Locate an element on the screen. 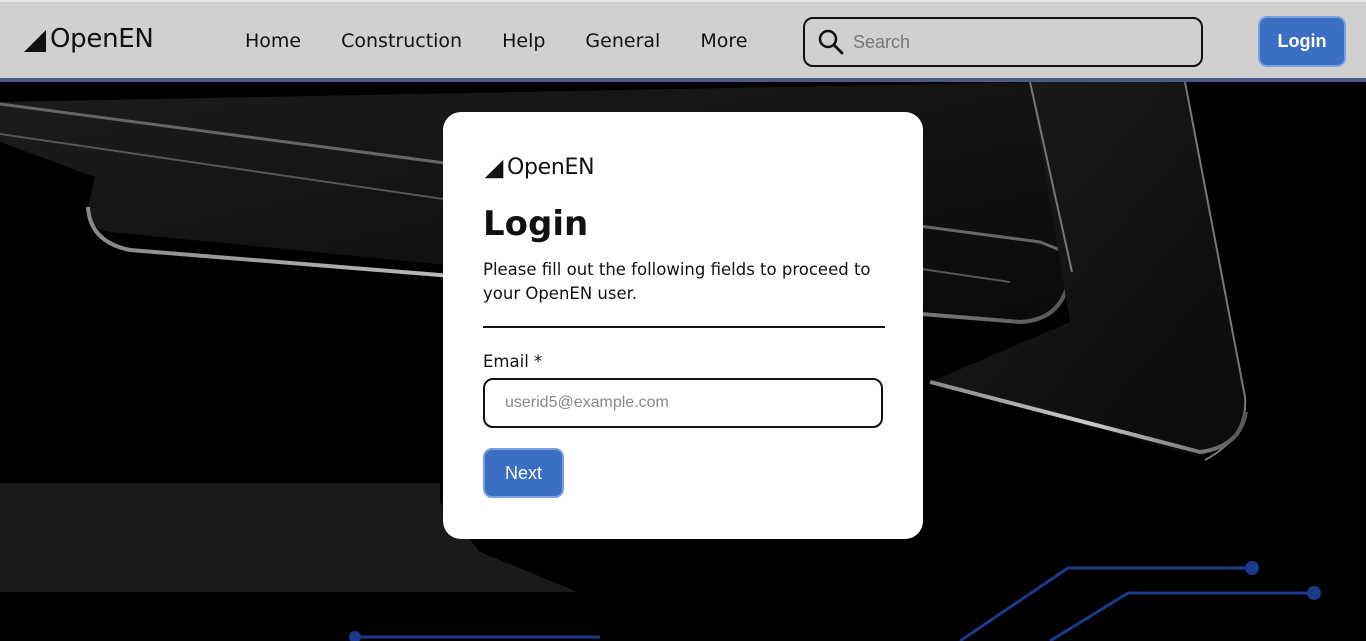 This screenshot has width=1366, height=641. nav-home: Home is located at coordinates (273, 41).